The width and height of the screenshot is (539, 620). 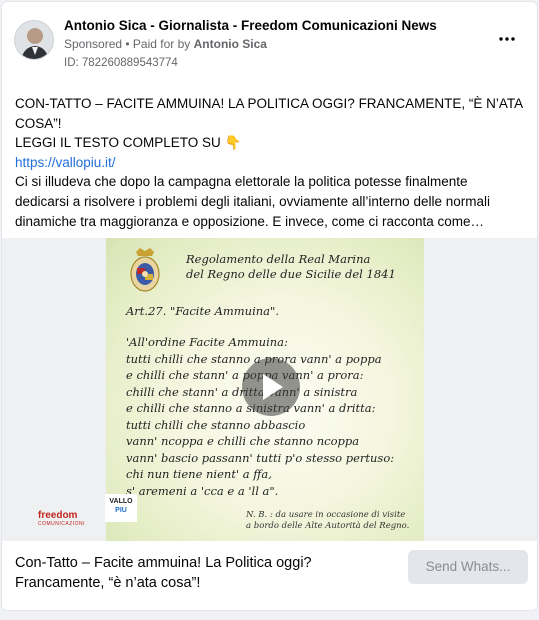 What do you see at coordinates (507, 39) in the screenshot?
I see `more-horizontal-icon` at bounding box center [507, 39].